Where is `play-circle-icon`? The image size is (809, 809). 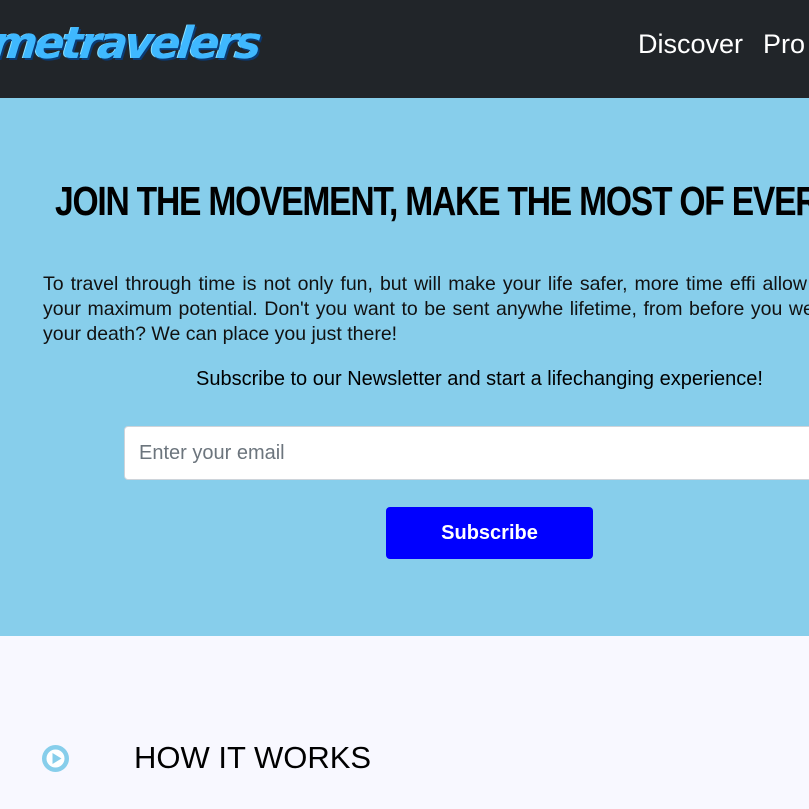 play-circle-icon is located at coordinates (55, 758).